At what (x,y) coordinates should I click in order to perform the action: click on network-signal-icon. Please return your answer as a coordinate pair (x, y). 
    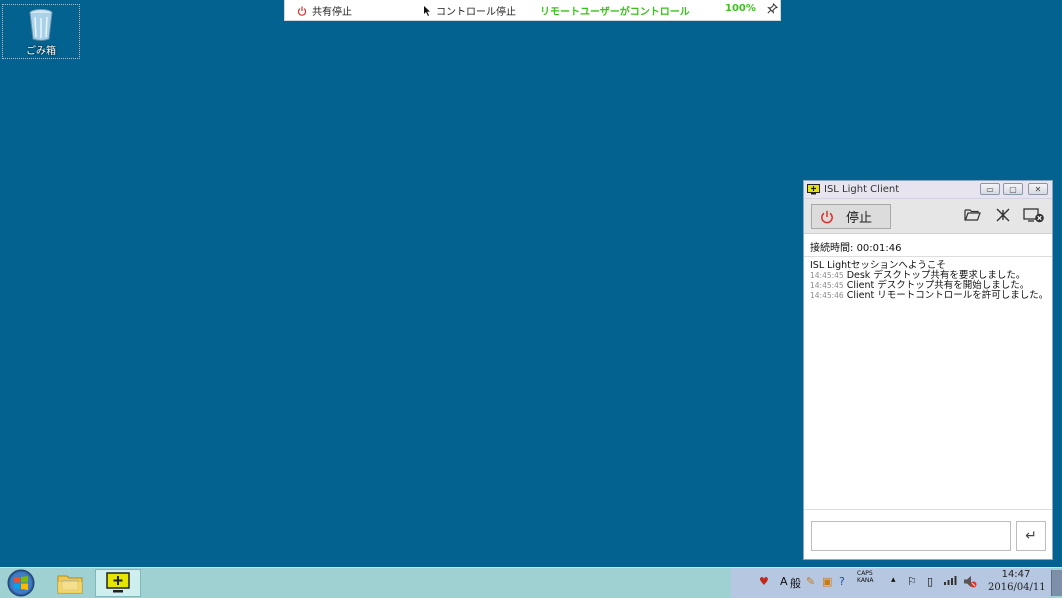
    Looking at the image, I should click on (950, 582).